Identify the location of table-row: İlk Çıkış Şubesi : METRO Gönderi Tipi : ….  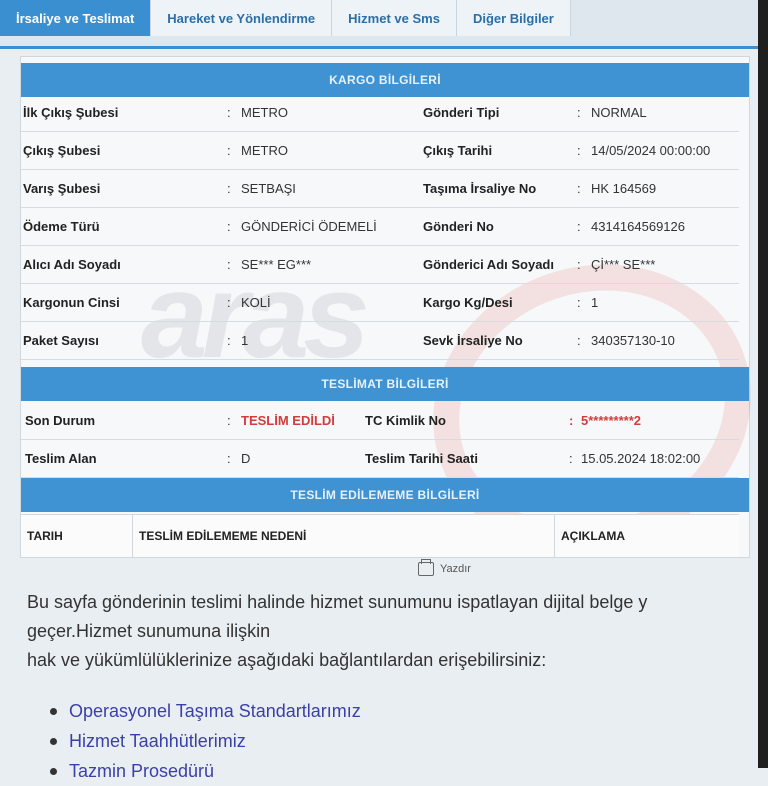
(380, 112).